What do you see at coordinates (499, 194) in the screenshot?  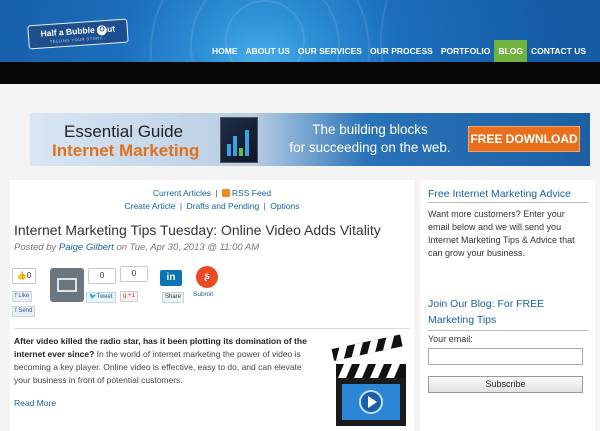 I see `advice-heading: Free Internet Marketing Advice` at bounding box center [499, 194].